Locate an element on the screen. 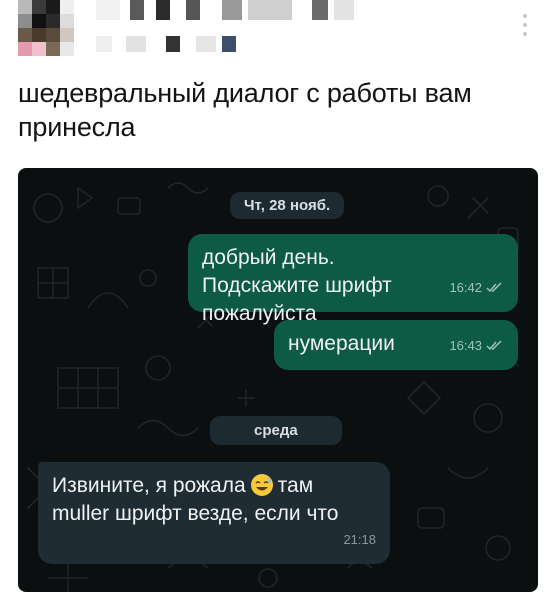  message-meta: 16:43 is located at coordinates (476, 346).